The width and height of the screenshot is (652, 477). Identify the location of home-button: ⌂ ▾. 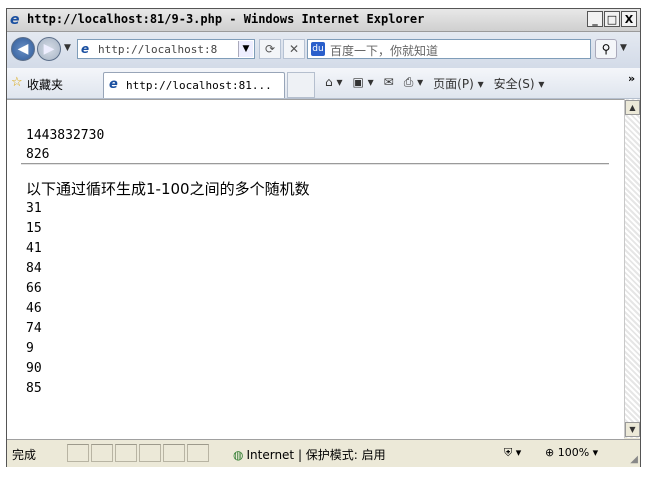
(333, 83).